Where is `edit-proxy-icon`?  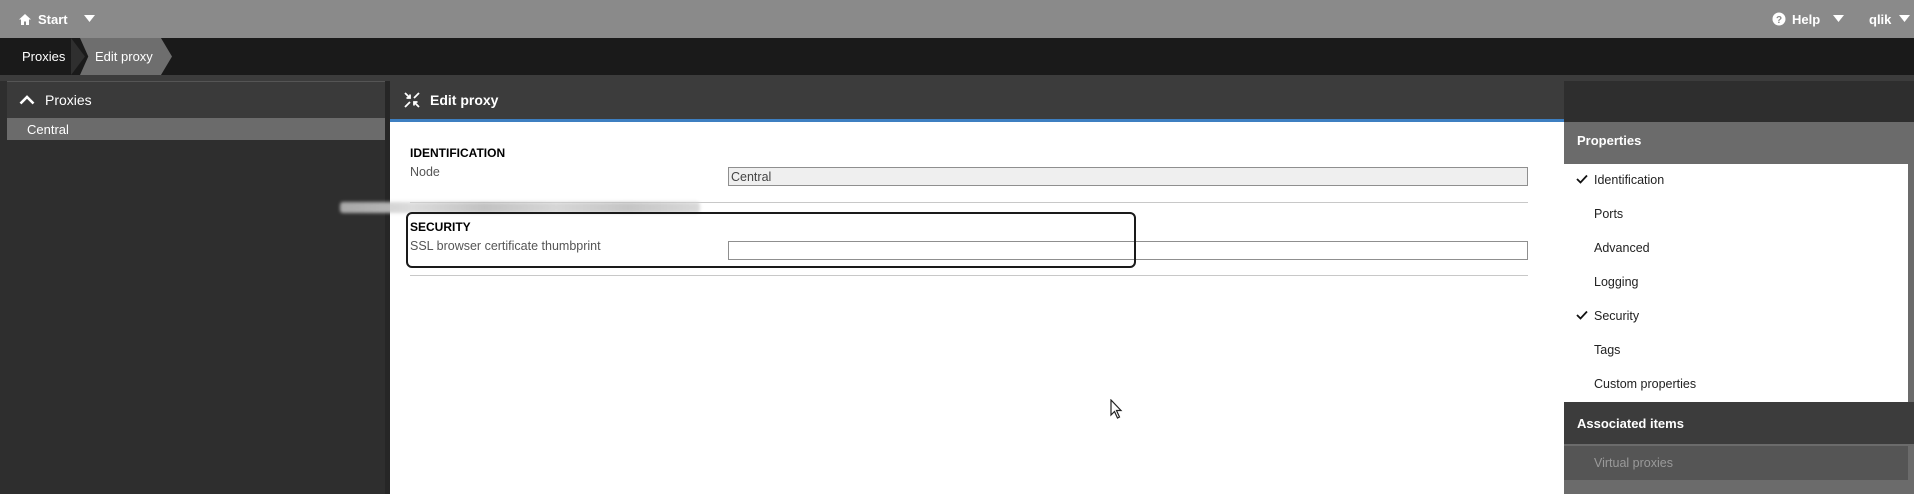
edit-proxy-icon is located at coordinates (412, 100).